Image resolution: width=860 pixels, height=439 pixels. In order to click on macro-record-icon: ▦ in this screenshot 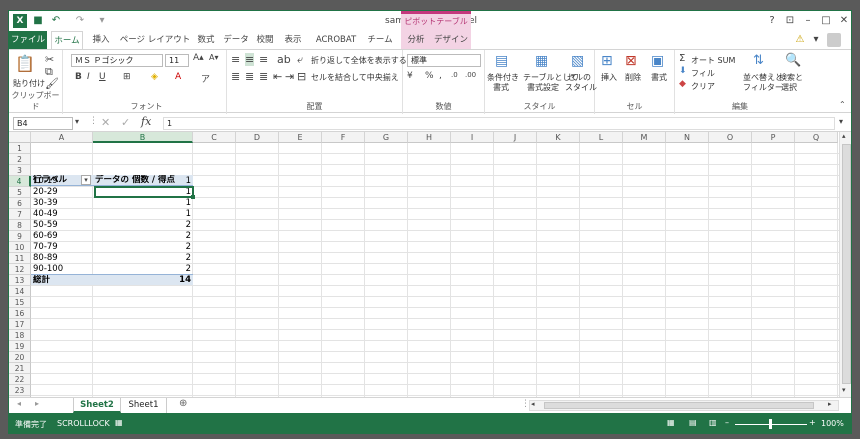, I will do `click(119, 422)`.